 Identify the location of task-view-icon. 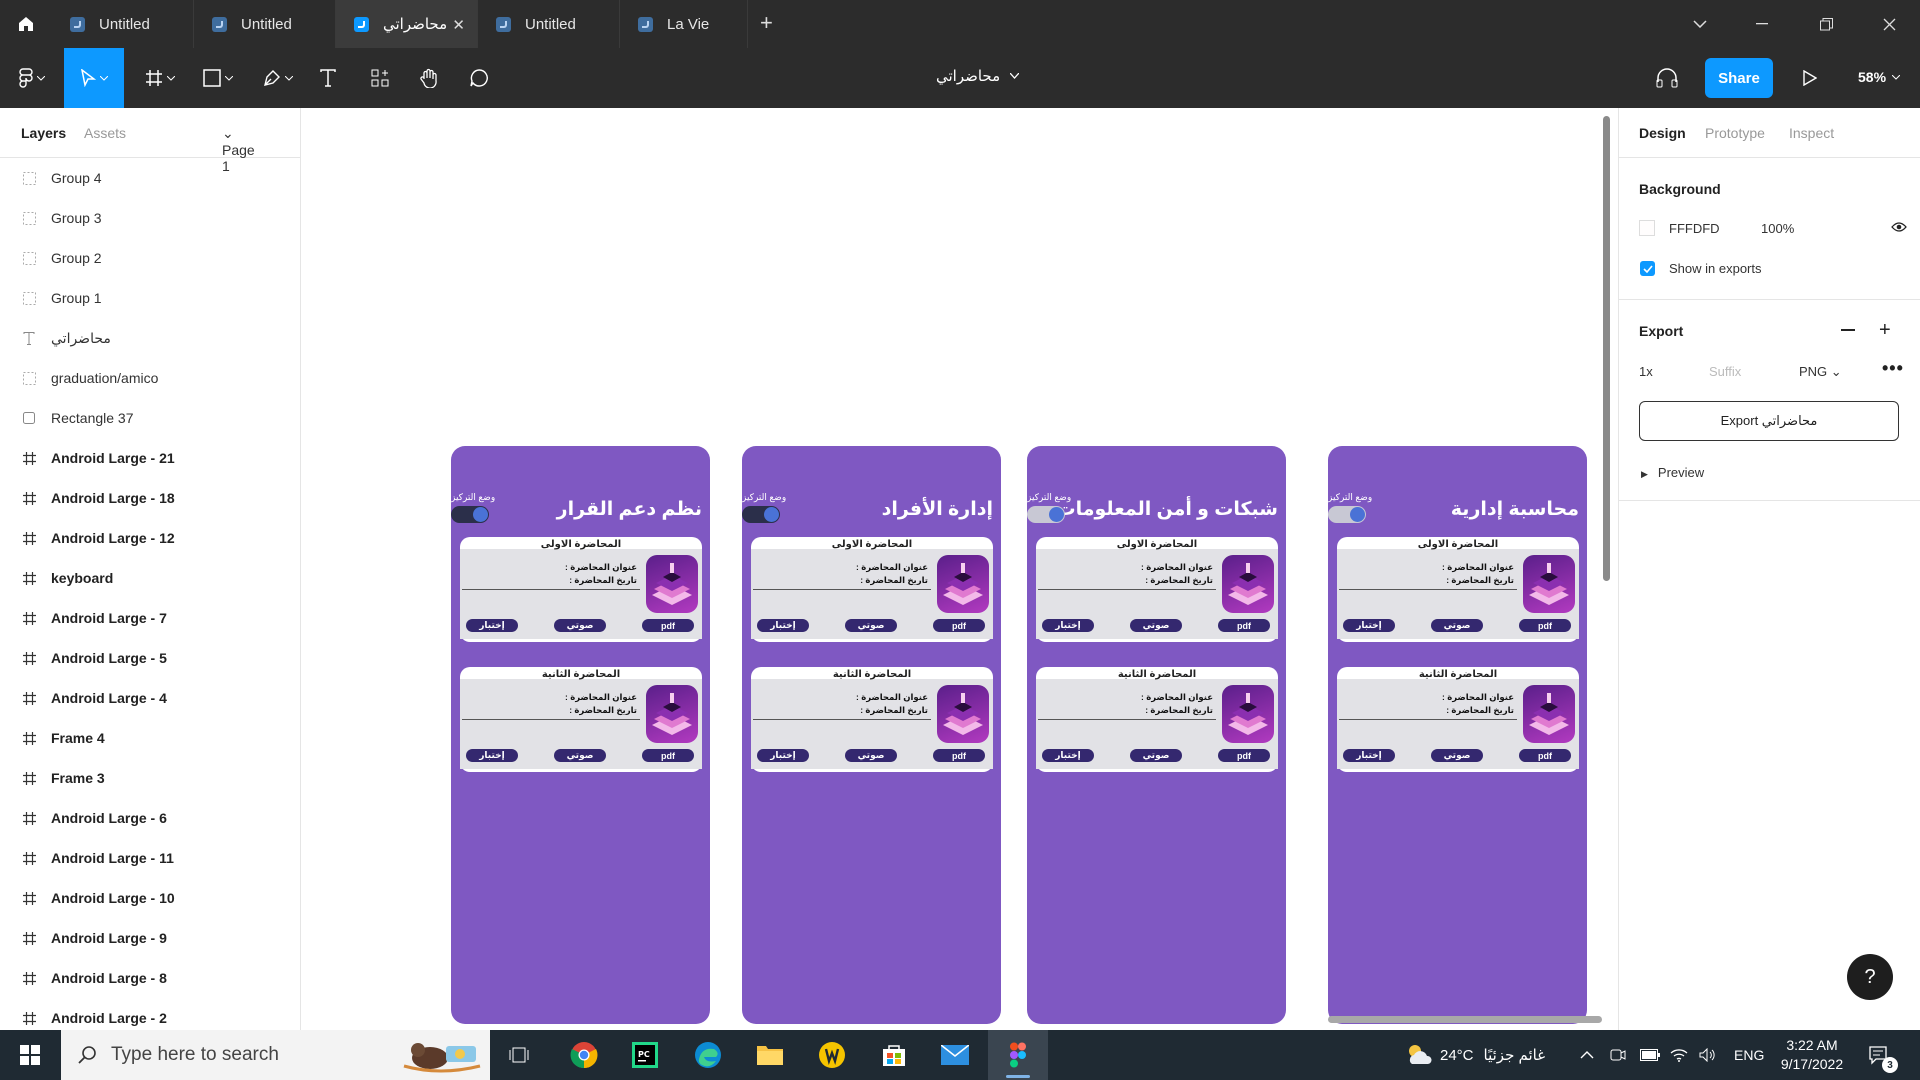
(520, 1055).